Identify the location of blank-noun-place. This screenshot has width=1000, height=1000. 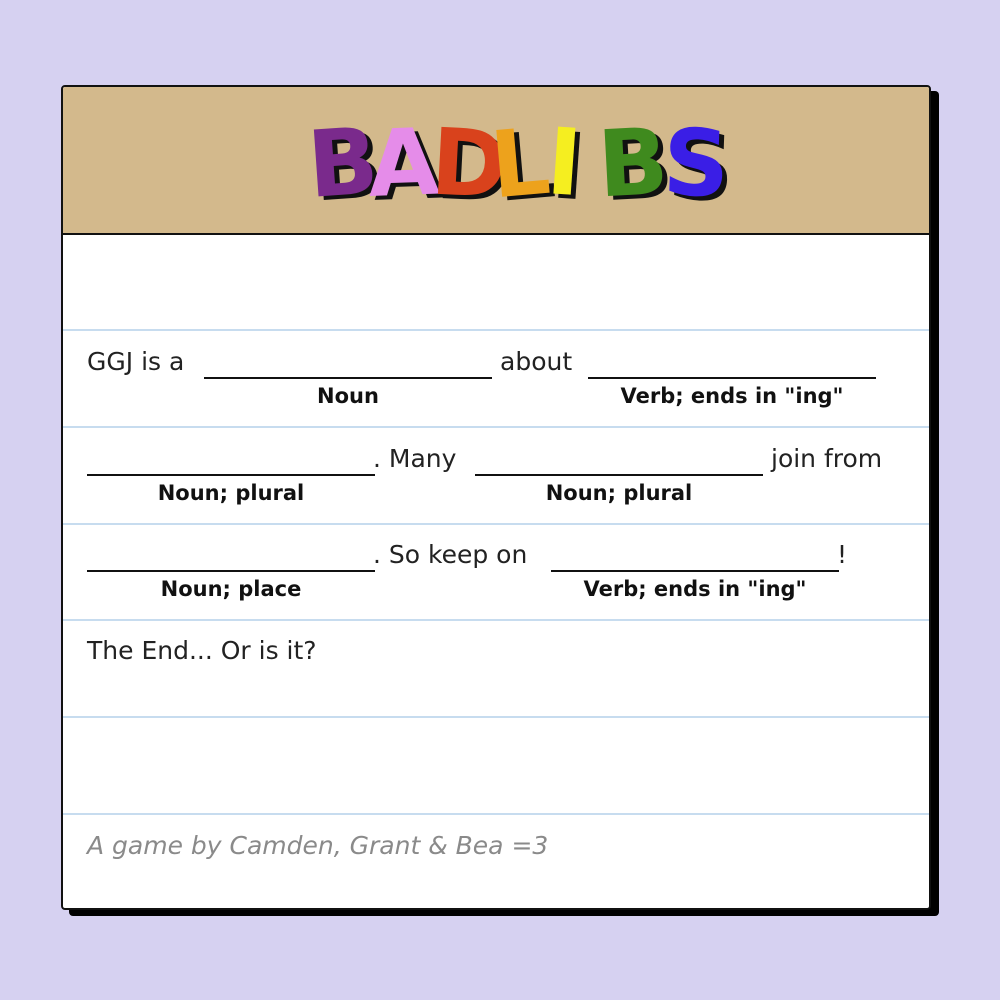
(231, 571).